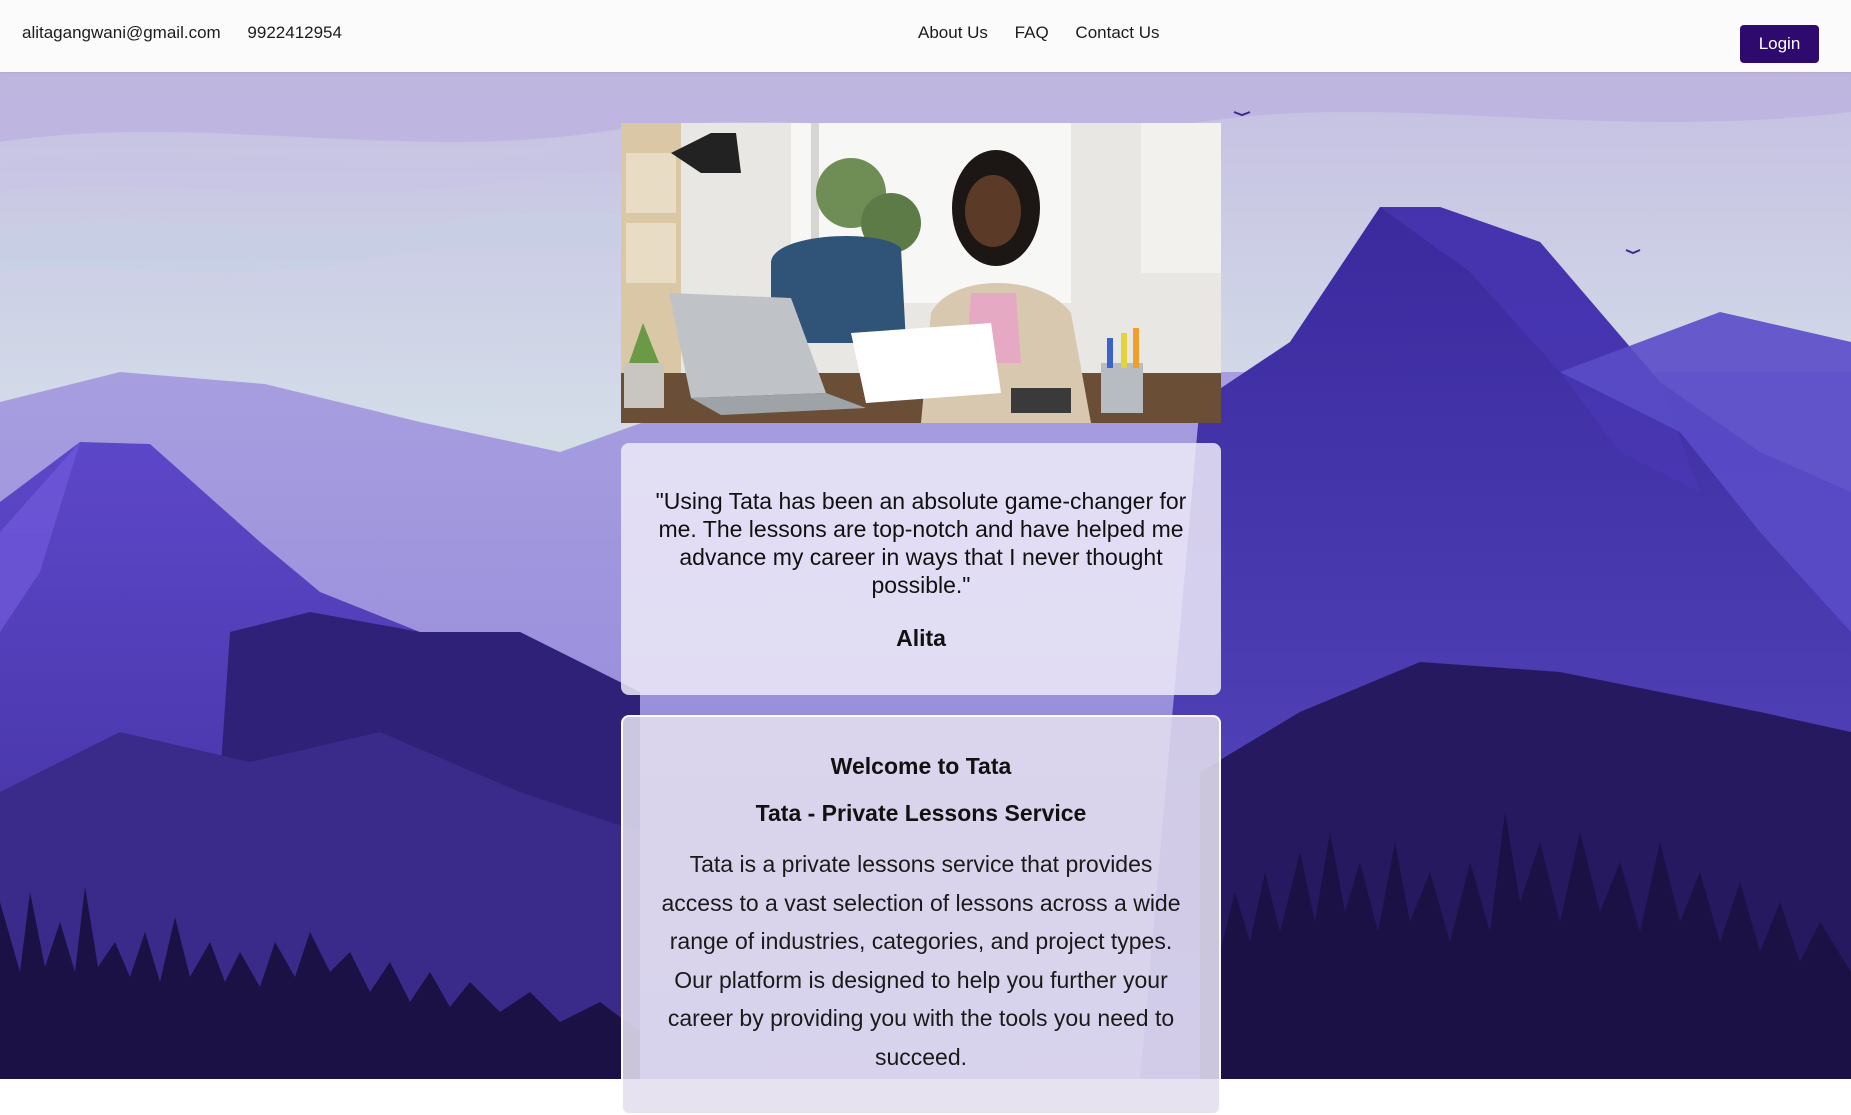  Describe the element at coordinates (294, 32) in the screenshot. I see `contact-phone: 9922412954` at that location.